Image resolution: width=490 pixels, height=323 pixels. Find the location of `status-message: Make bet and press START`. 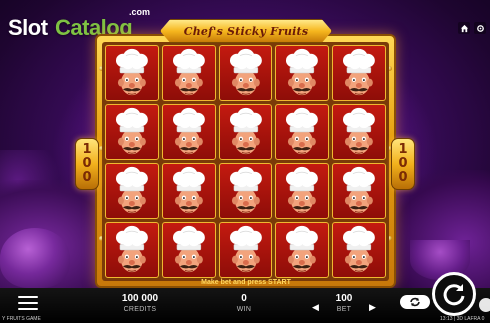

status-message: Make bet and press START is located at coordinates (246, 282).